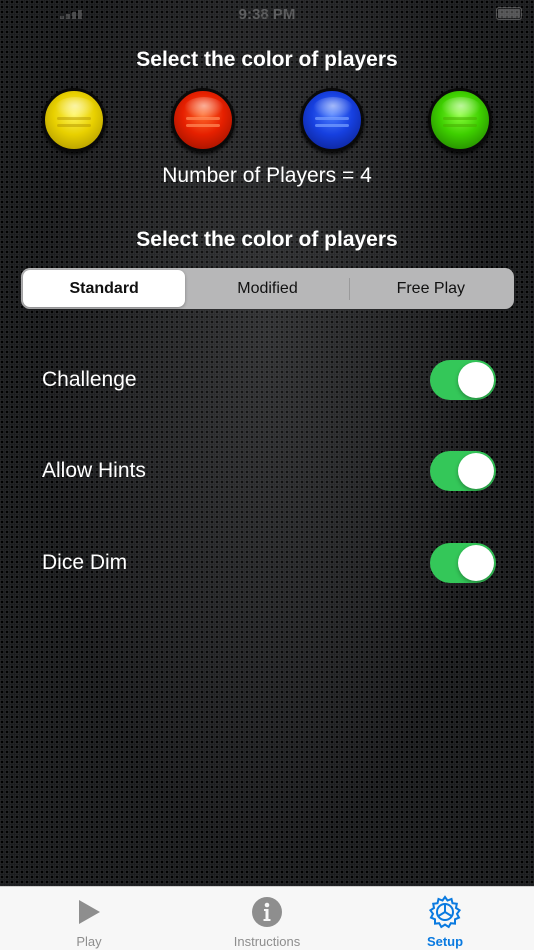  Describe the element at coordinates (203, 120) in the screenshot. I see `player-ball-red` at that location.